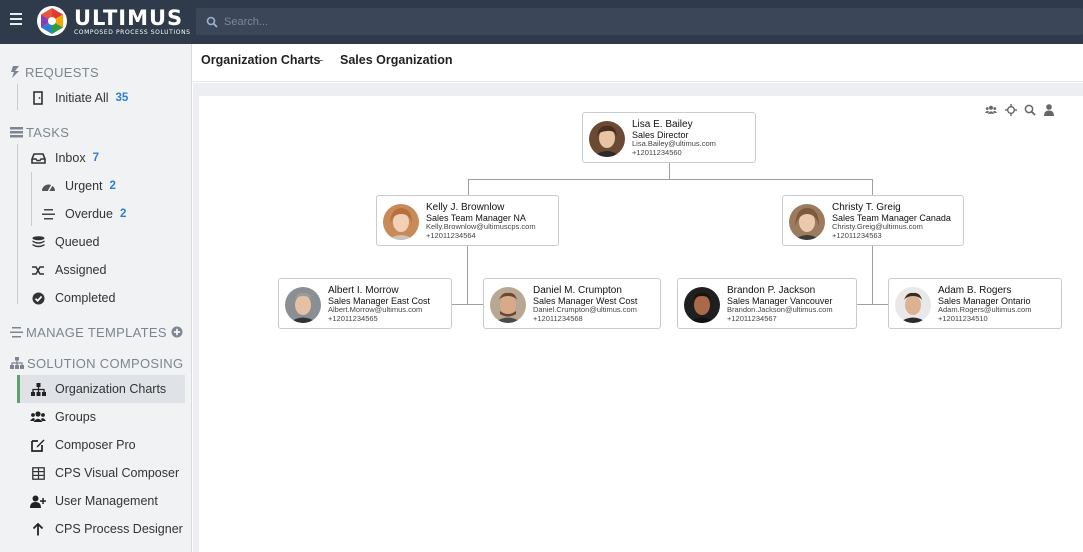  I want to click on sidebar-item-queued: Queued, so click(64, 242).